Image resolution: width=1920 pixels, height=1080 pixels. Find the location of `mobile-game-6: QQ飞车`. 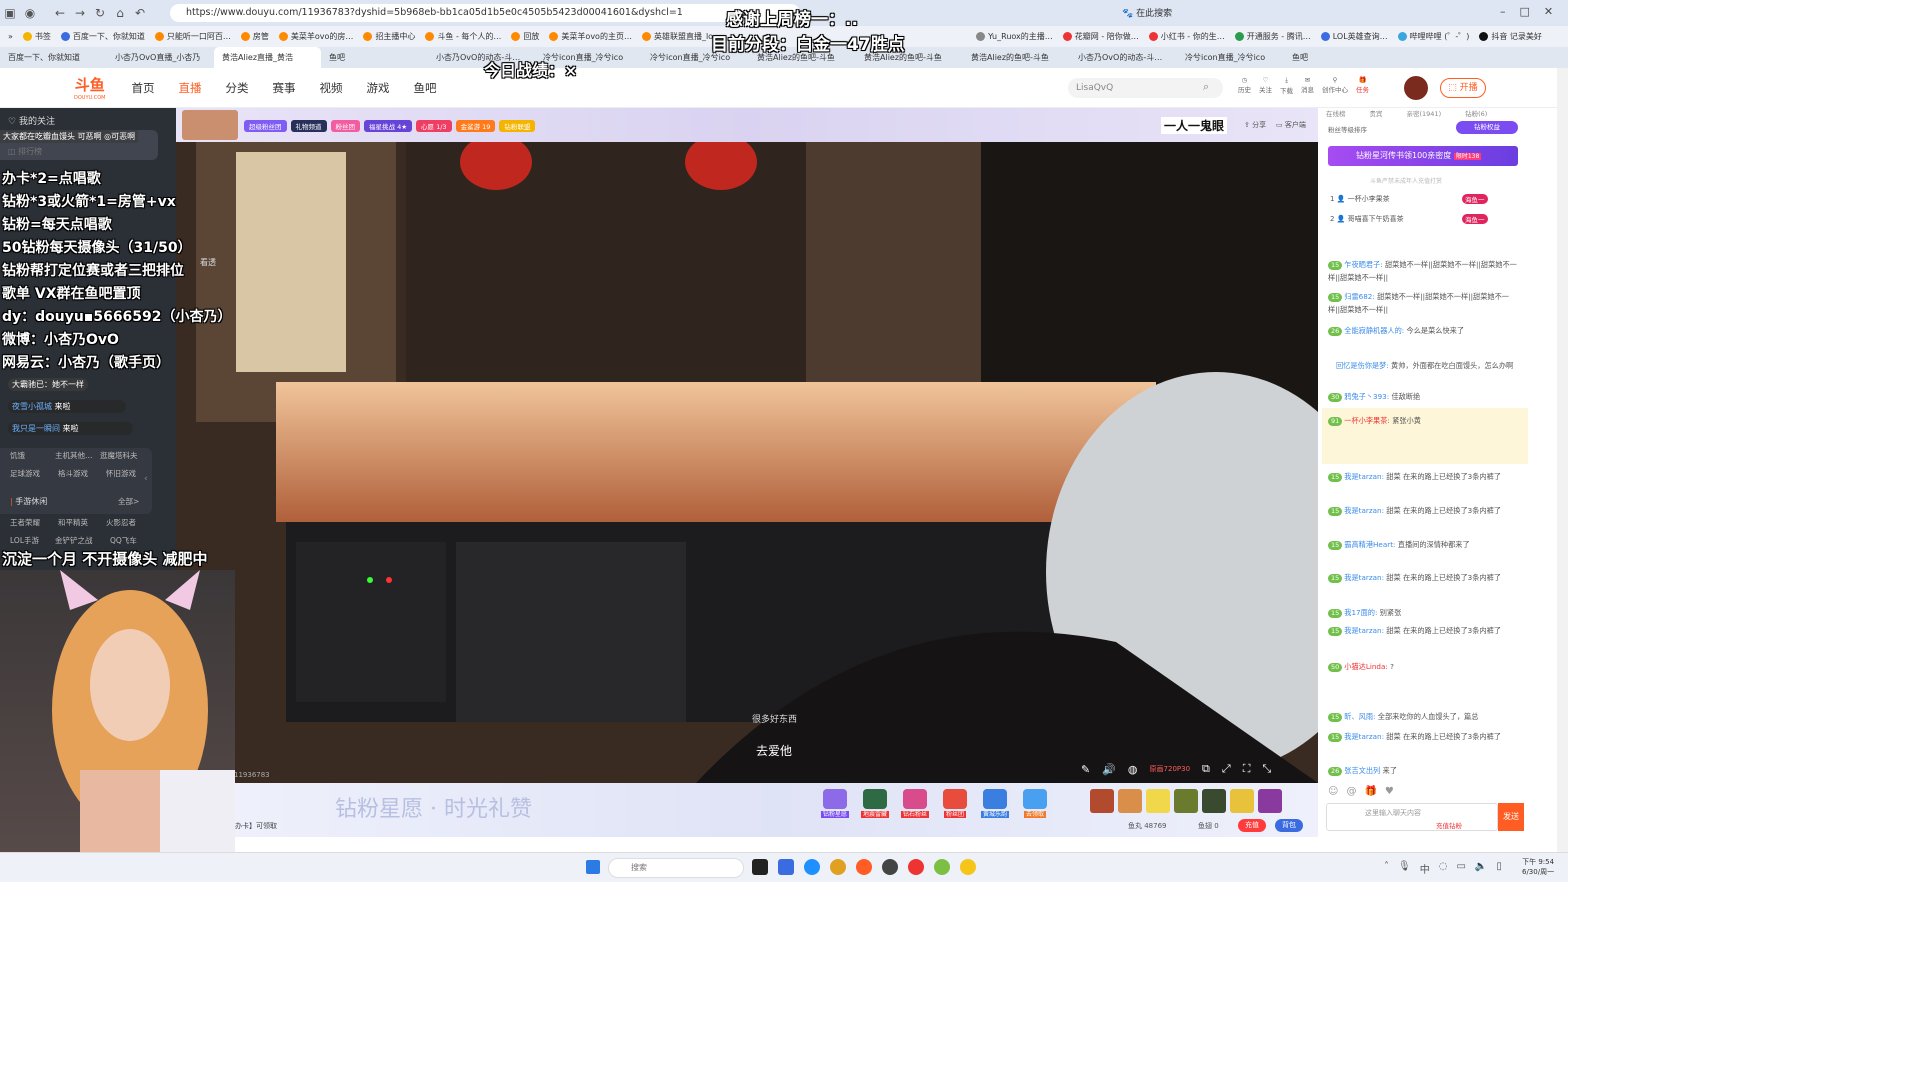

mobile-game-6: QQ飞车 is located at coordinates (123, 540).